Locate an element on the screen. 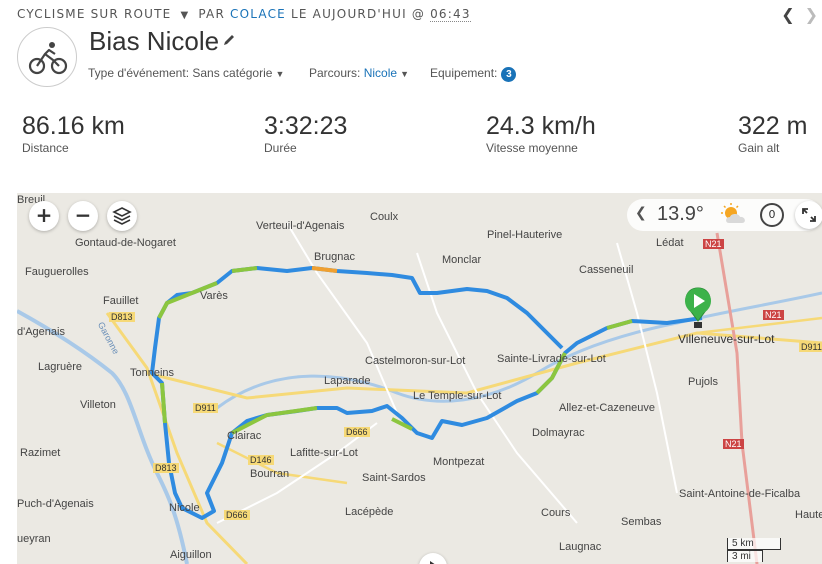 The width and height of the screenshot is (822, 564). zoom-out-button: − is located at coordinates (83, 216).